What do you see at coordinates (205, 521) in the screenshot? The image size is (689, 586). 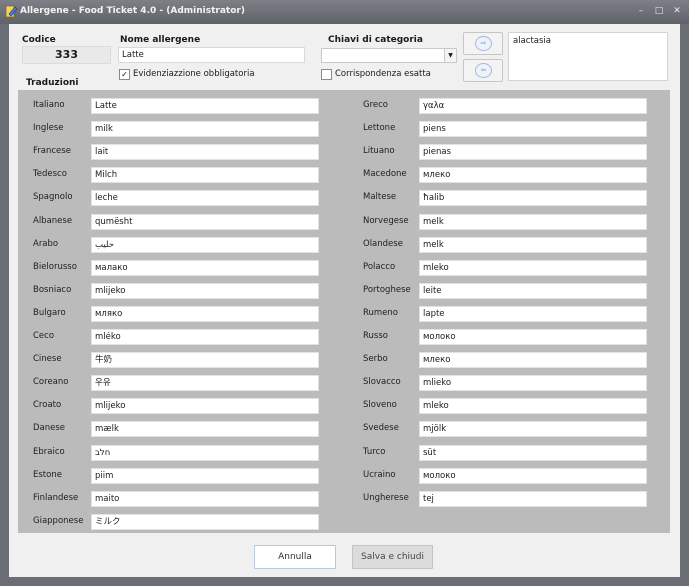 I see `translation-input: ミルク` at bounding box center [205, 521].